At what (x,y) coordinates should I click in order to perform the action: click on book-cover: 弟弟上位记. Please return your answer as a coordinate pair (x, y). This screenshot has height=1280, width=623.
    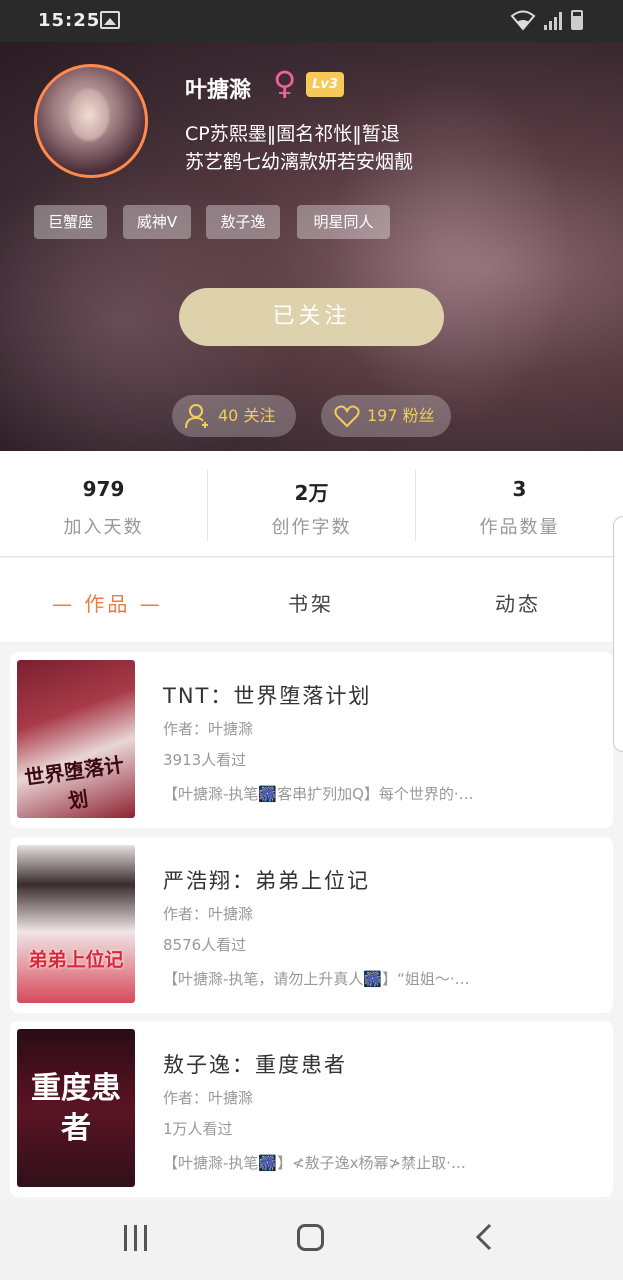
    Looking at the image, I should click on (76, 924).